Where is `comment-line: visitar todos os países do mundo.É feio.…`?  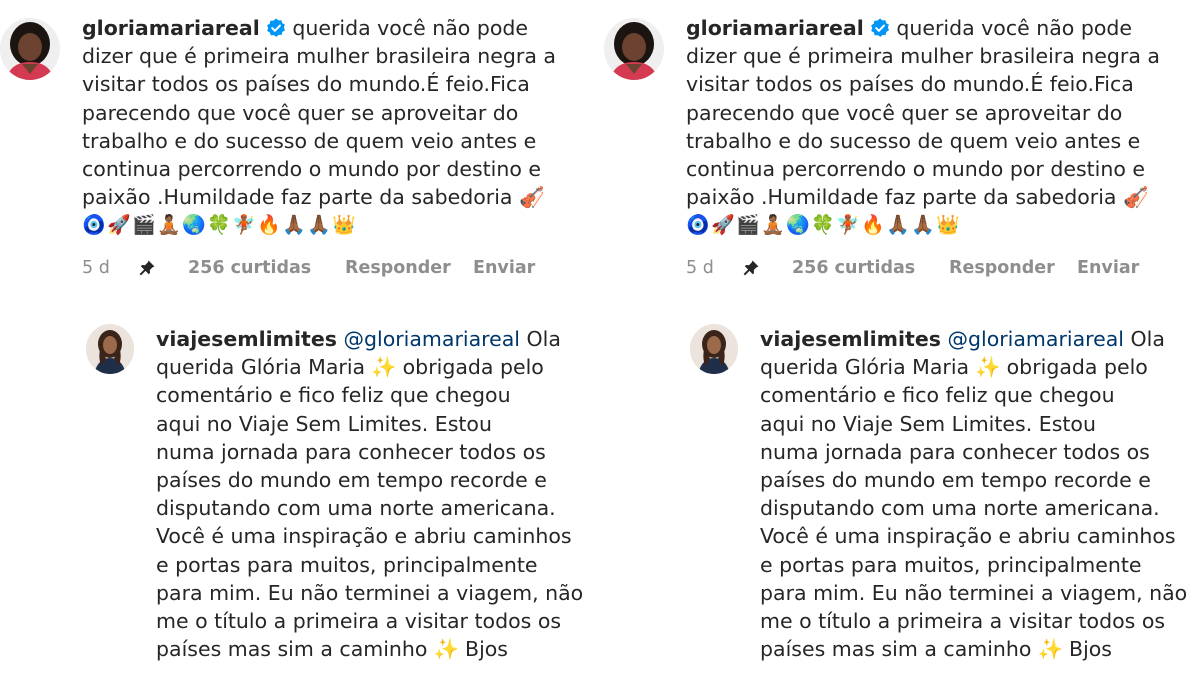
comment-line: visitar todos os países do mundo.É feio.… is located at coordinates (910, 84).